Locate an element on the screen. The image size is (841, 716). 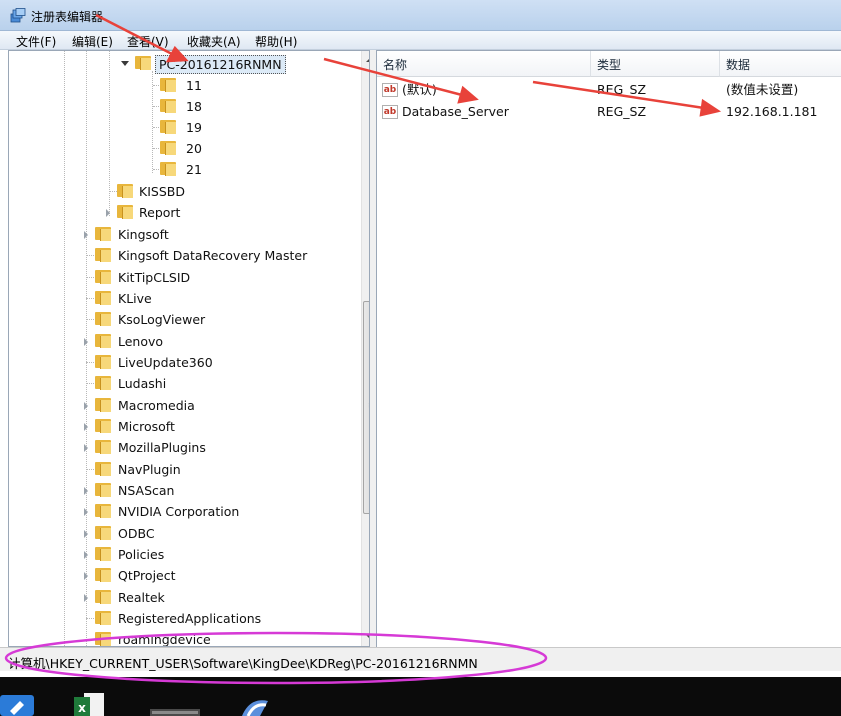
value-row: ab Database_Server REG_SZ 192.168.1.181 is located at coordinates (609, 112).